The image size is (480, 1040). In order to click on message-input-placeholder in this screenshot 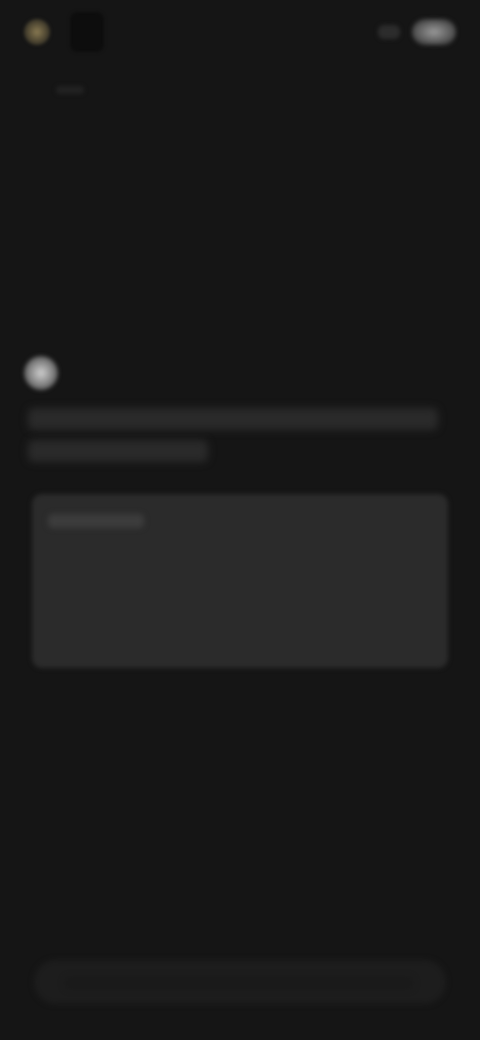, I will do `click(239, 983)`.